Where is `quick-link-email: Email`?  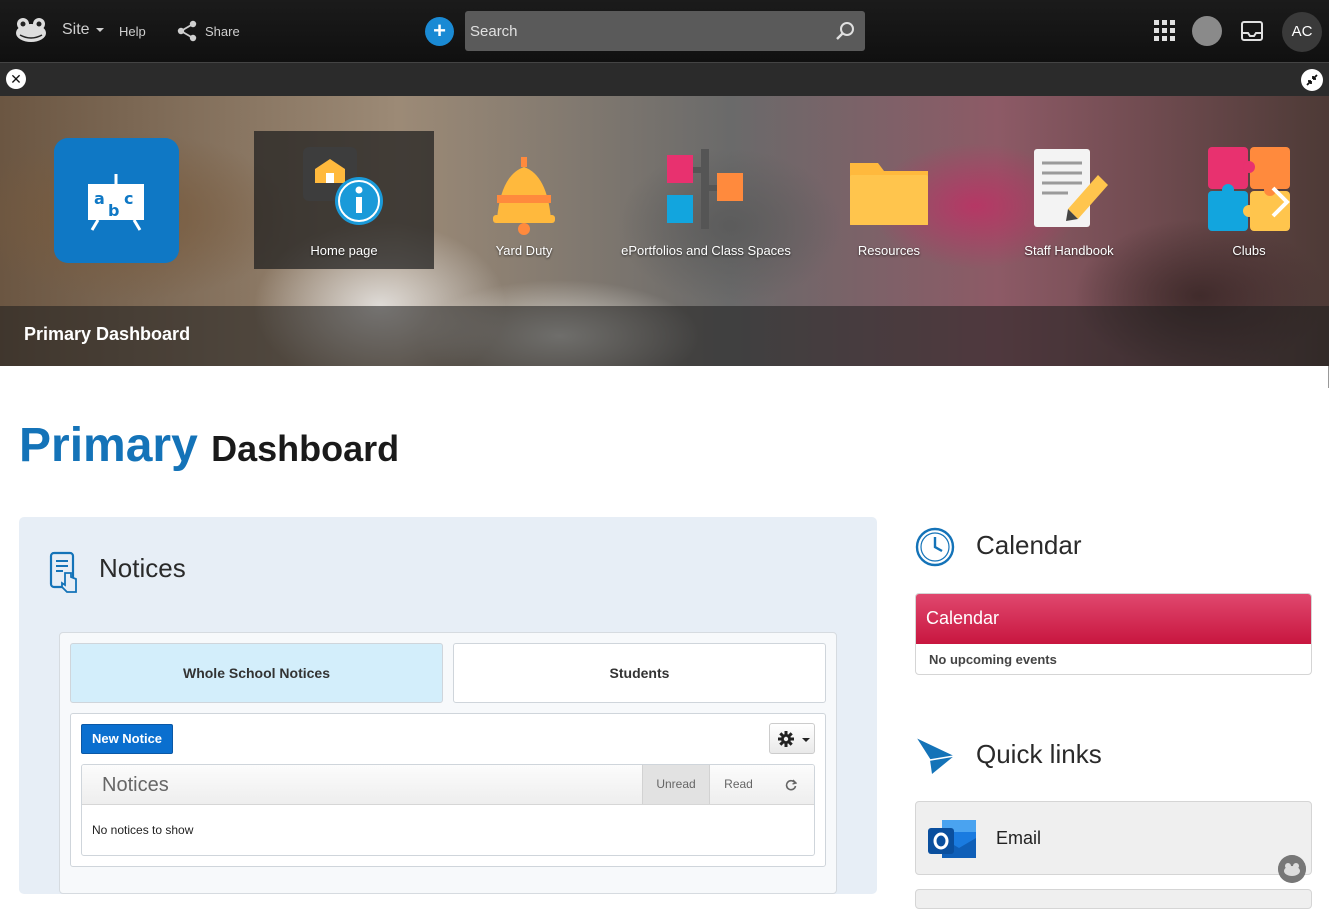
quick-link-email: Email is located at coordinates (1113, 838).